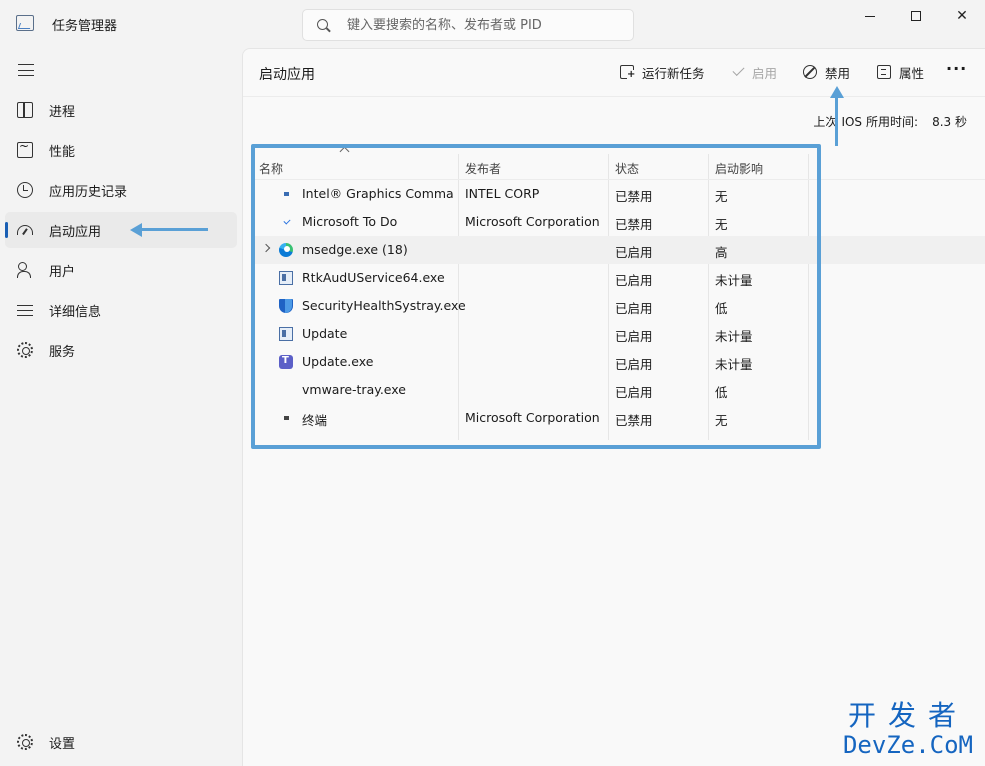 The width and height of the screenshot is (985, 766). Describe the element at coordinates (25, 310) in the screenshot. I see `details-icon` at that location.